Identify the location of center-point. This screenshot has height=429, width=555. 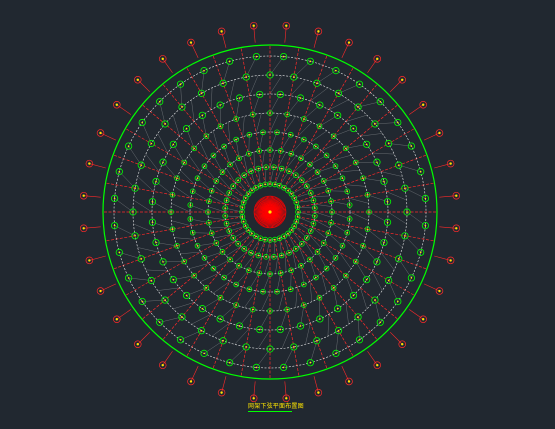
(270, 212).